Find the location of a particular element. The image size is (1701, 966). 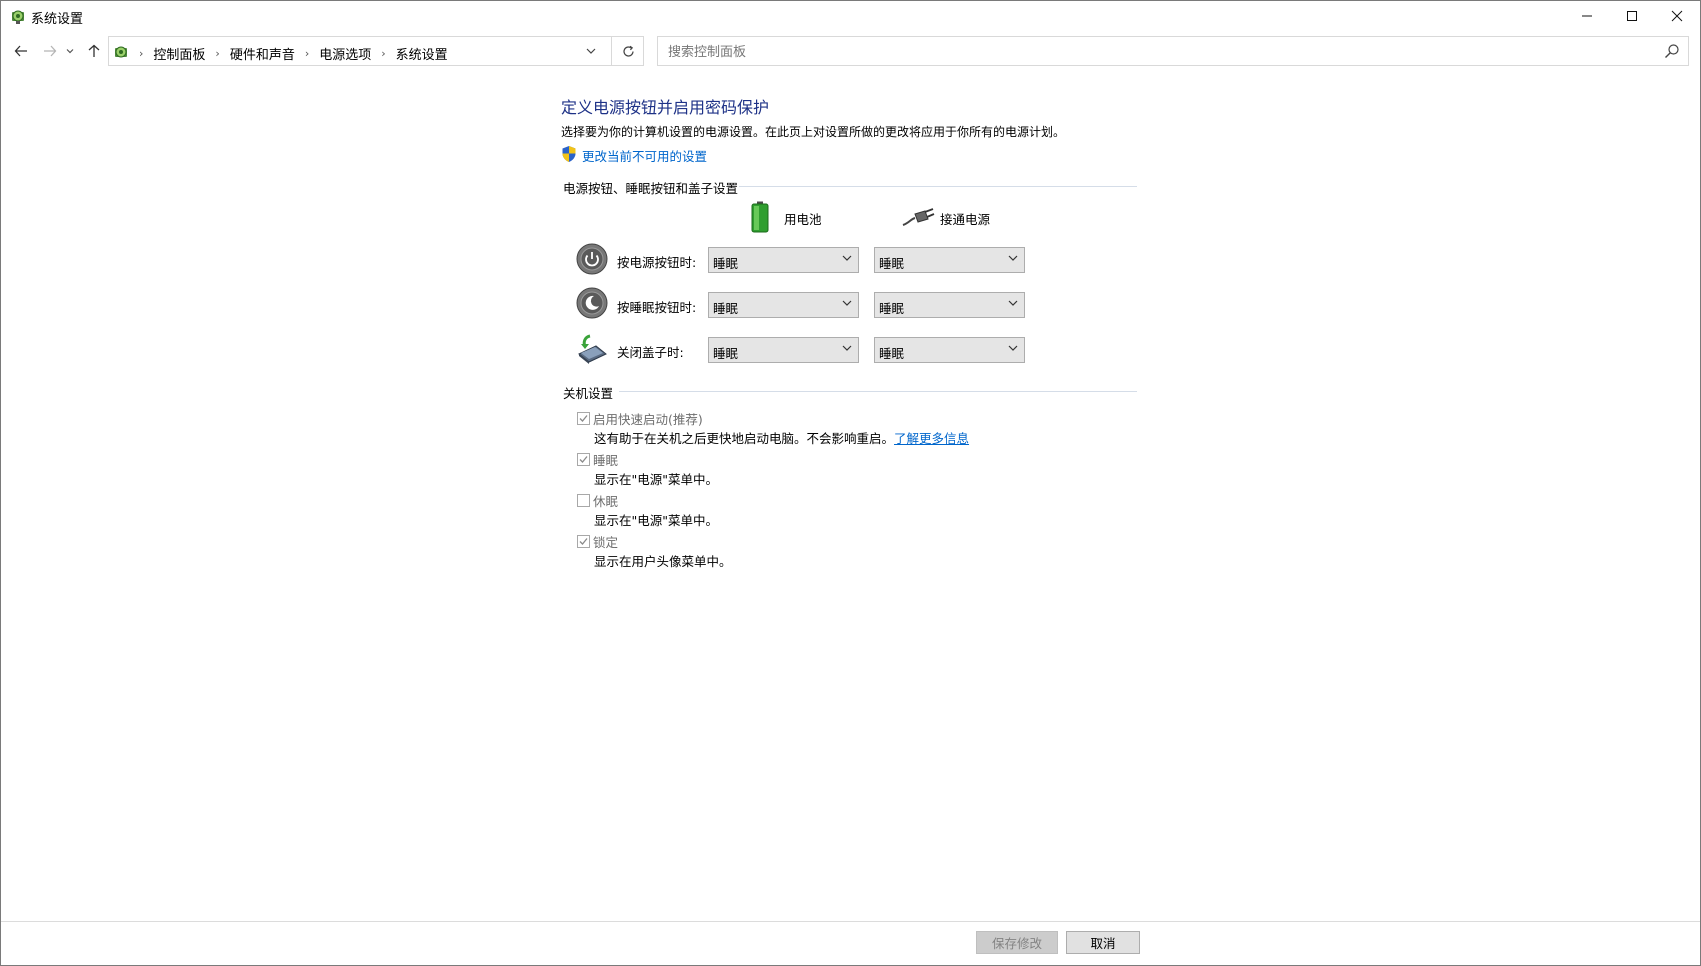

footer-divider is located at coordinates (850, 921).